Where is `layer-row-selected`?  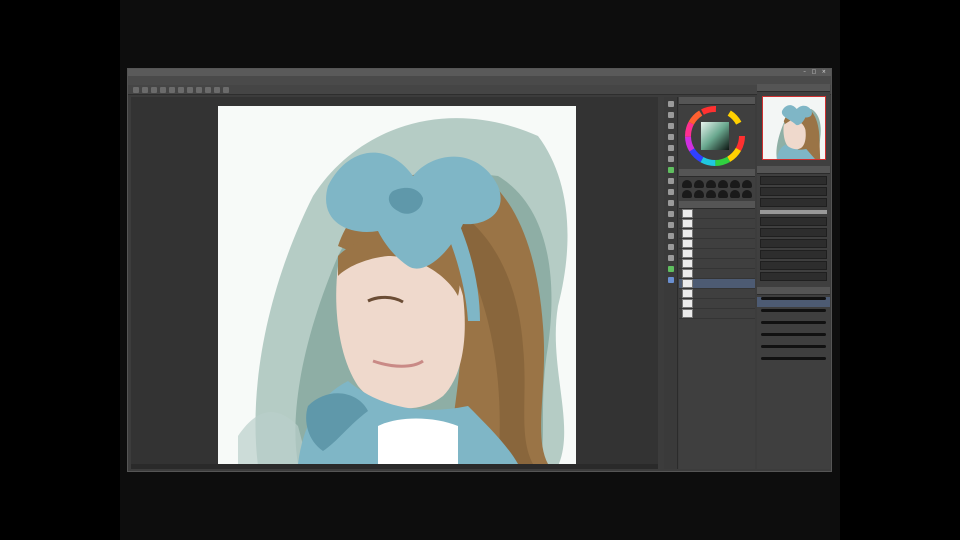 layer-row-selected is located at coordinates (717, 284).